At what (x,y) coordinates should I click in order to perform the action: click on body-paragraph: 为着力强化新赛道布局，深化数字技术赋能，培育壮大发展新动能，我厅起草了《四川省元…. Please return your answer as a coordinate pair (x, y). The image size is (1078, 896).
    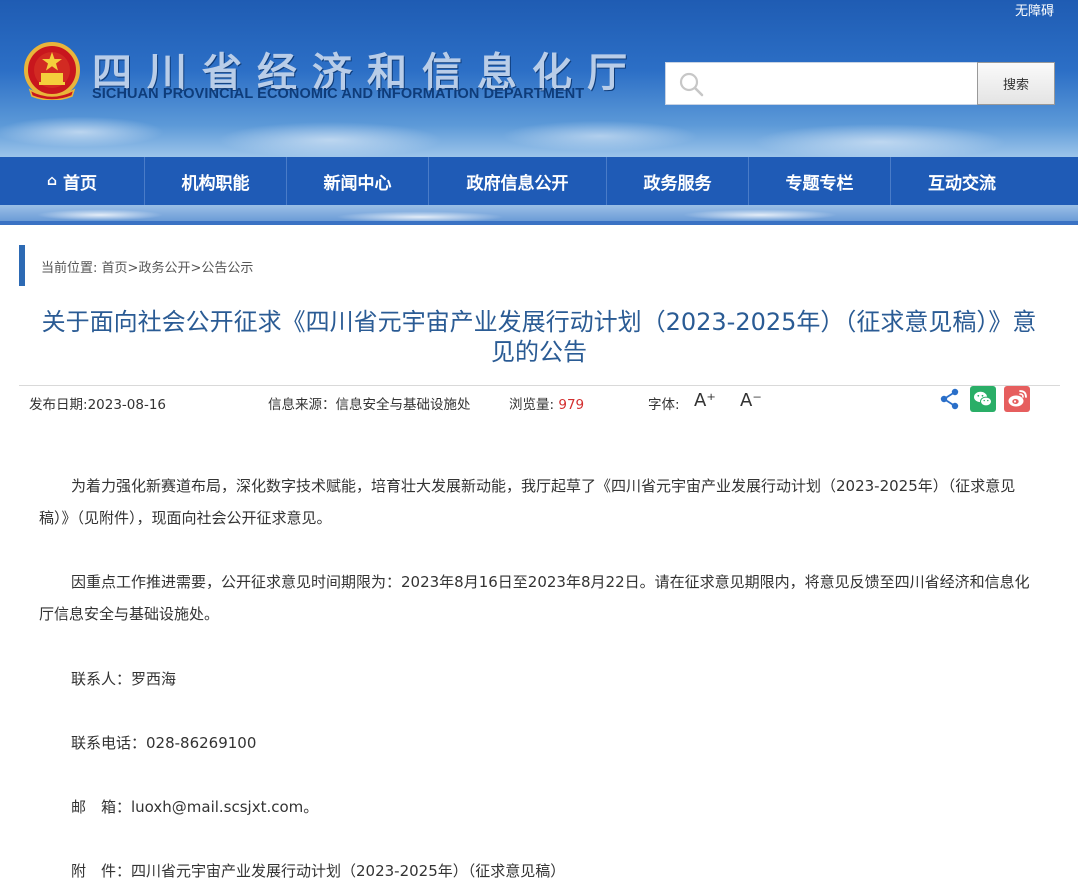
    Looking at the image, I should click on (527, 502).